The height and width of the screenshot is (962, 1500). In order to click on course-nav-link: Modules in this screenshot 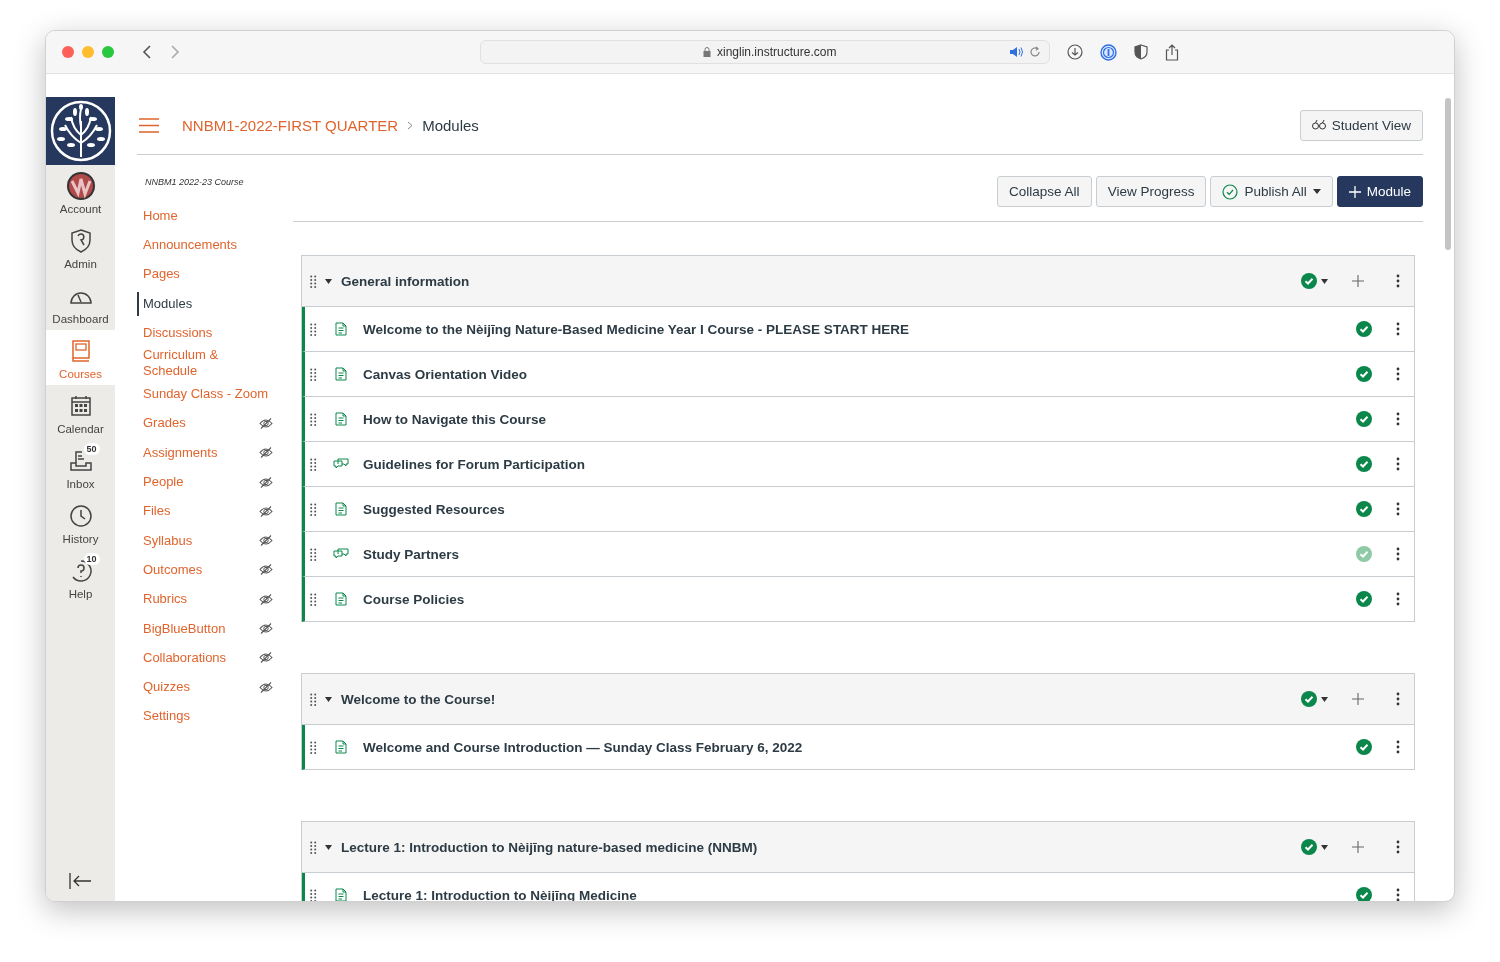, I will do `click(165, 303)`.